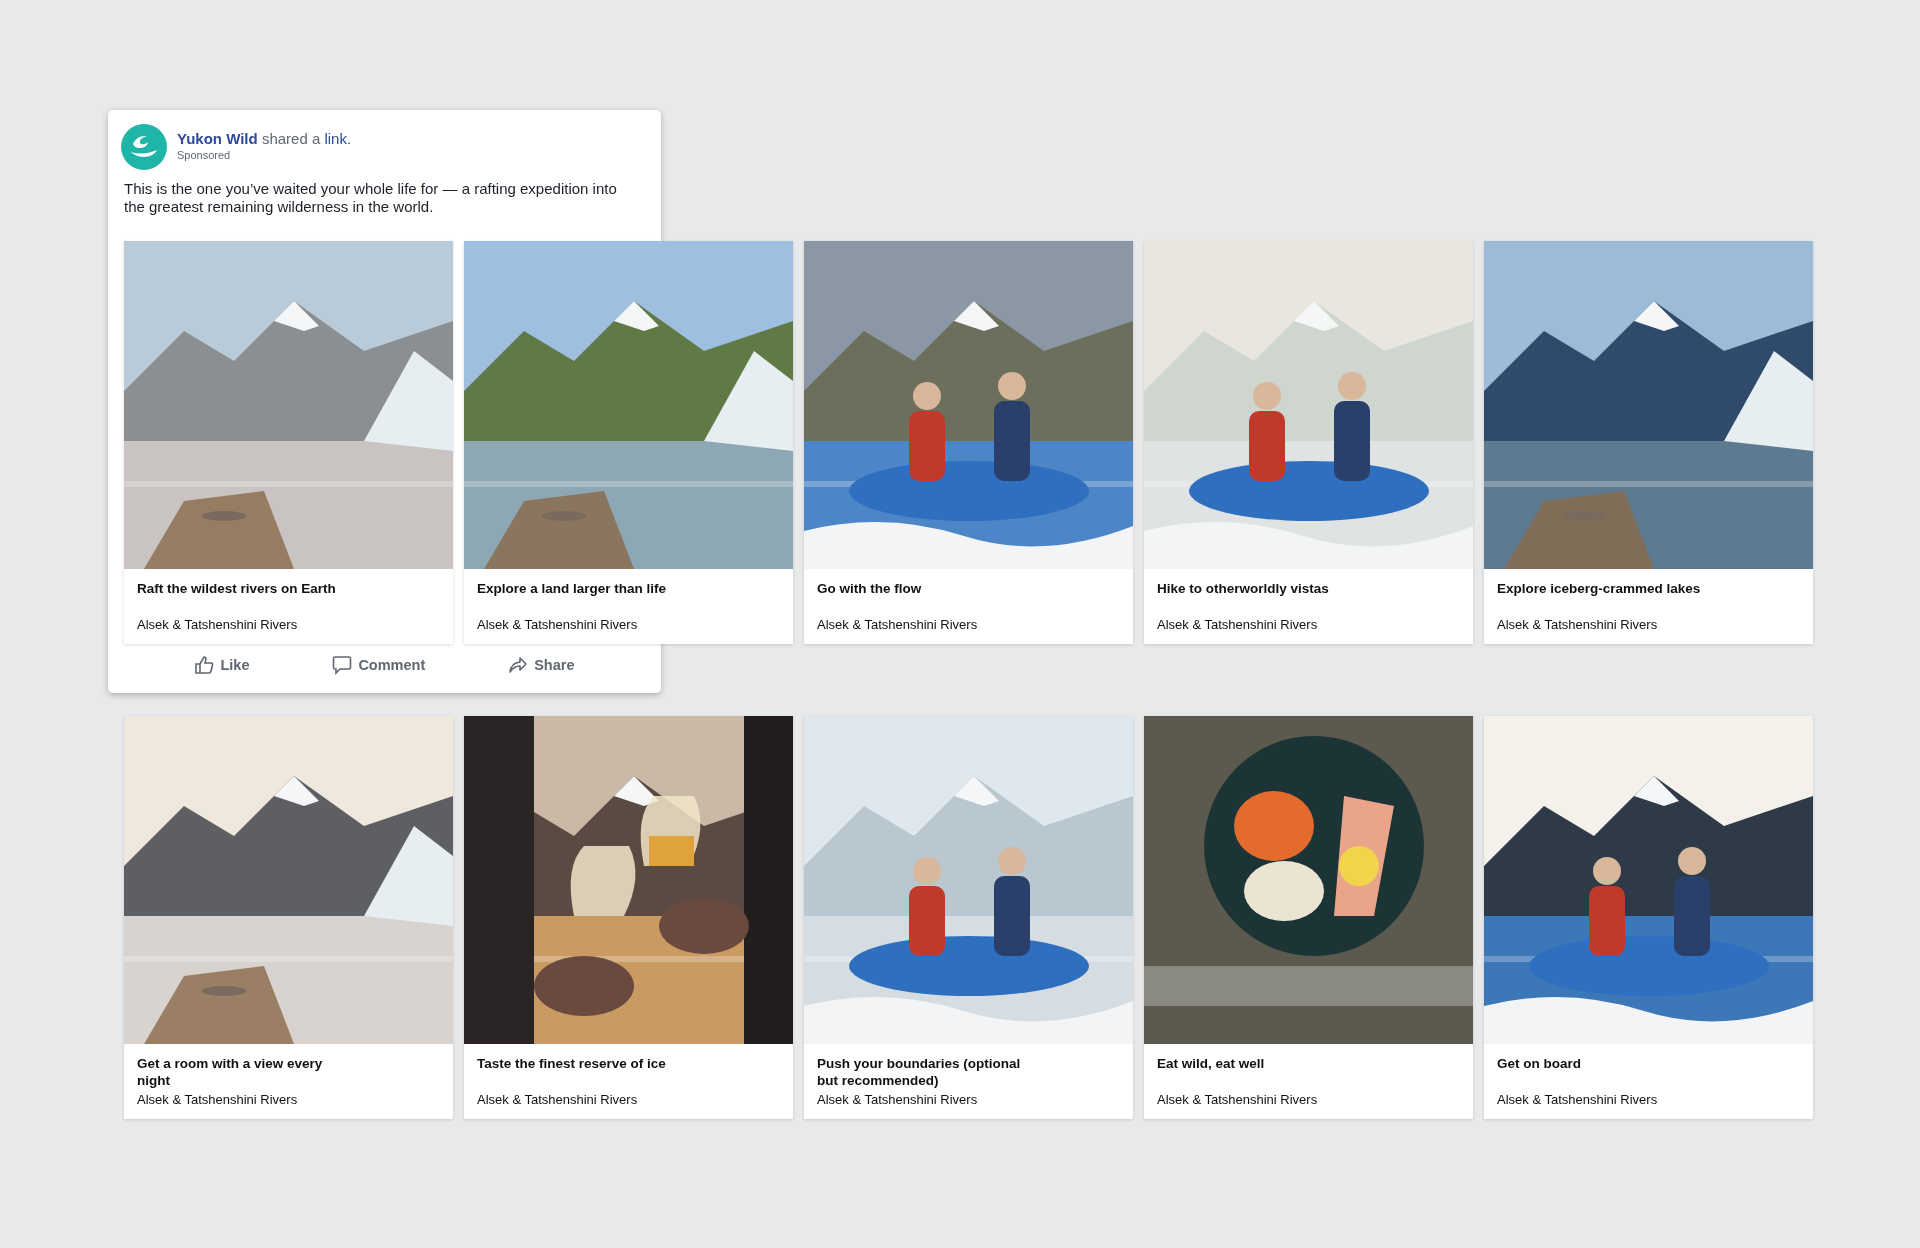 This screenshot has height=1248, width=1920. Describe the element at coordinates (1648, 917) in the screenshot. I see `carousel-card: Get on board Alsek & Tatshenshini Rivers` at that location.